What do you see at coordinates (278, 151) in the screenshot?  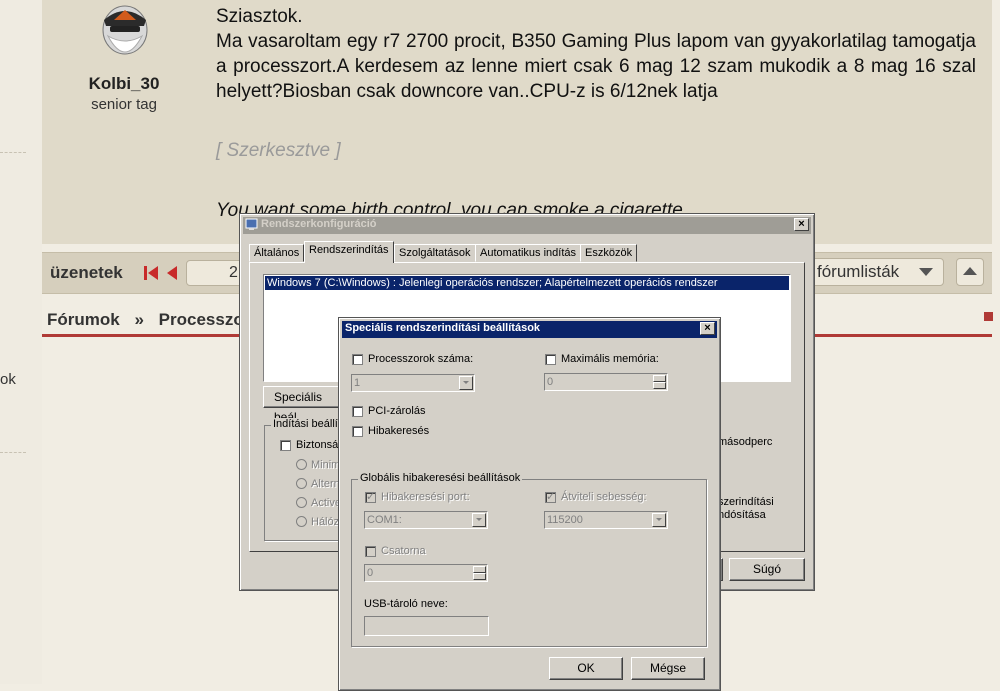 I see `edited-link: [ Szerkesztve ]` at bounding box center [278, 151].